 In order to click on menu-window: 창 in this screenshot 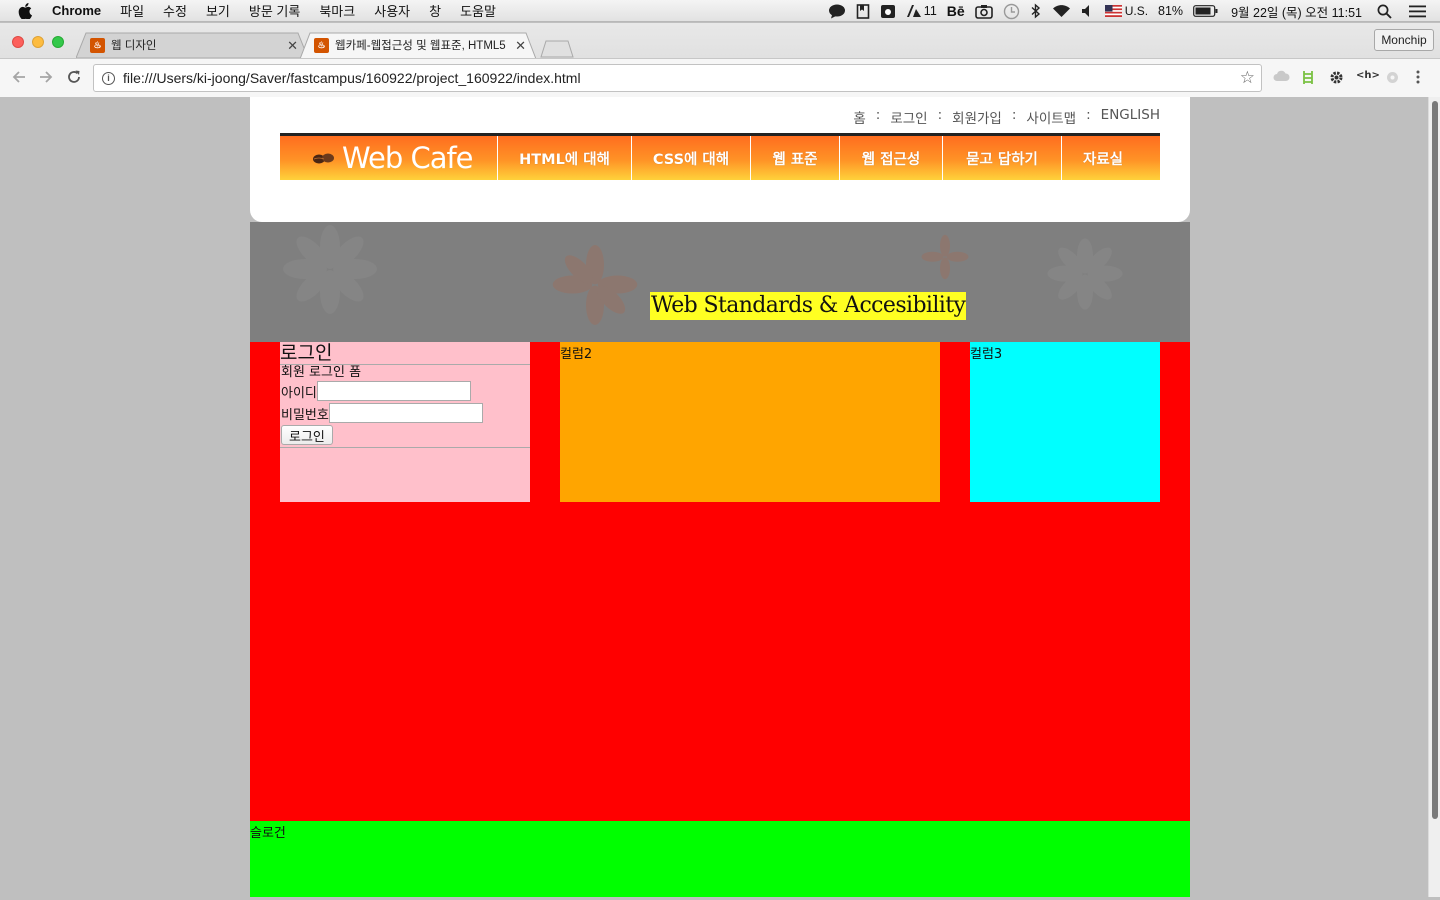, I will do `click(435, 10)`.